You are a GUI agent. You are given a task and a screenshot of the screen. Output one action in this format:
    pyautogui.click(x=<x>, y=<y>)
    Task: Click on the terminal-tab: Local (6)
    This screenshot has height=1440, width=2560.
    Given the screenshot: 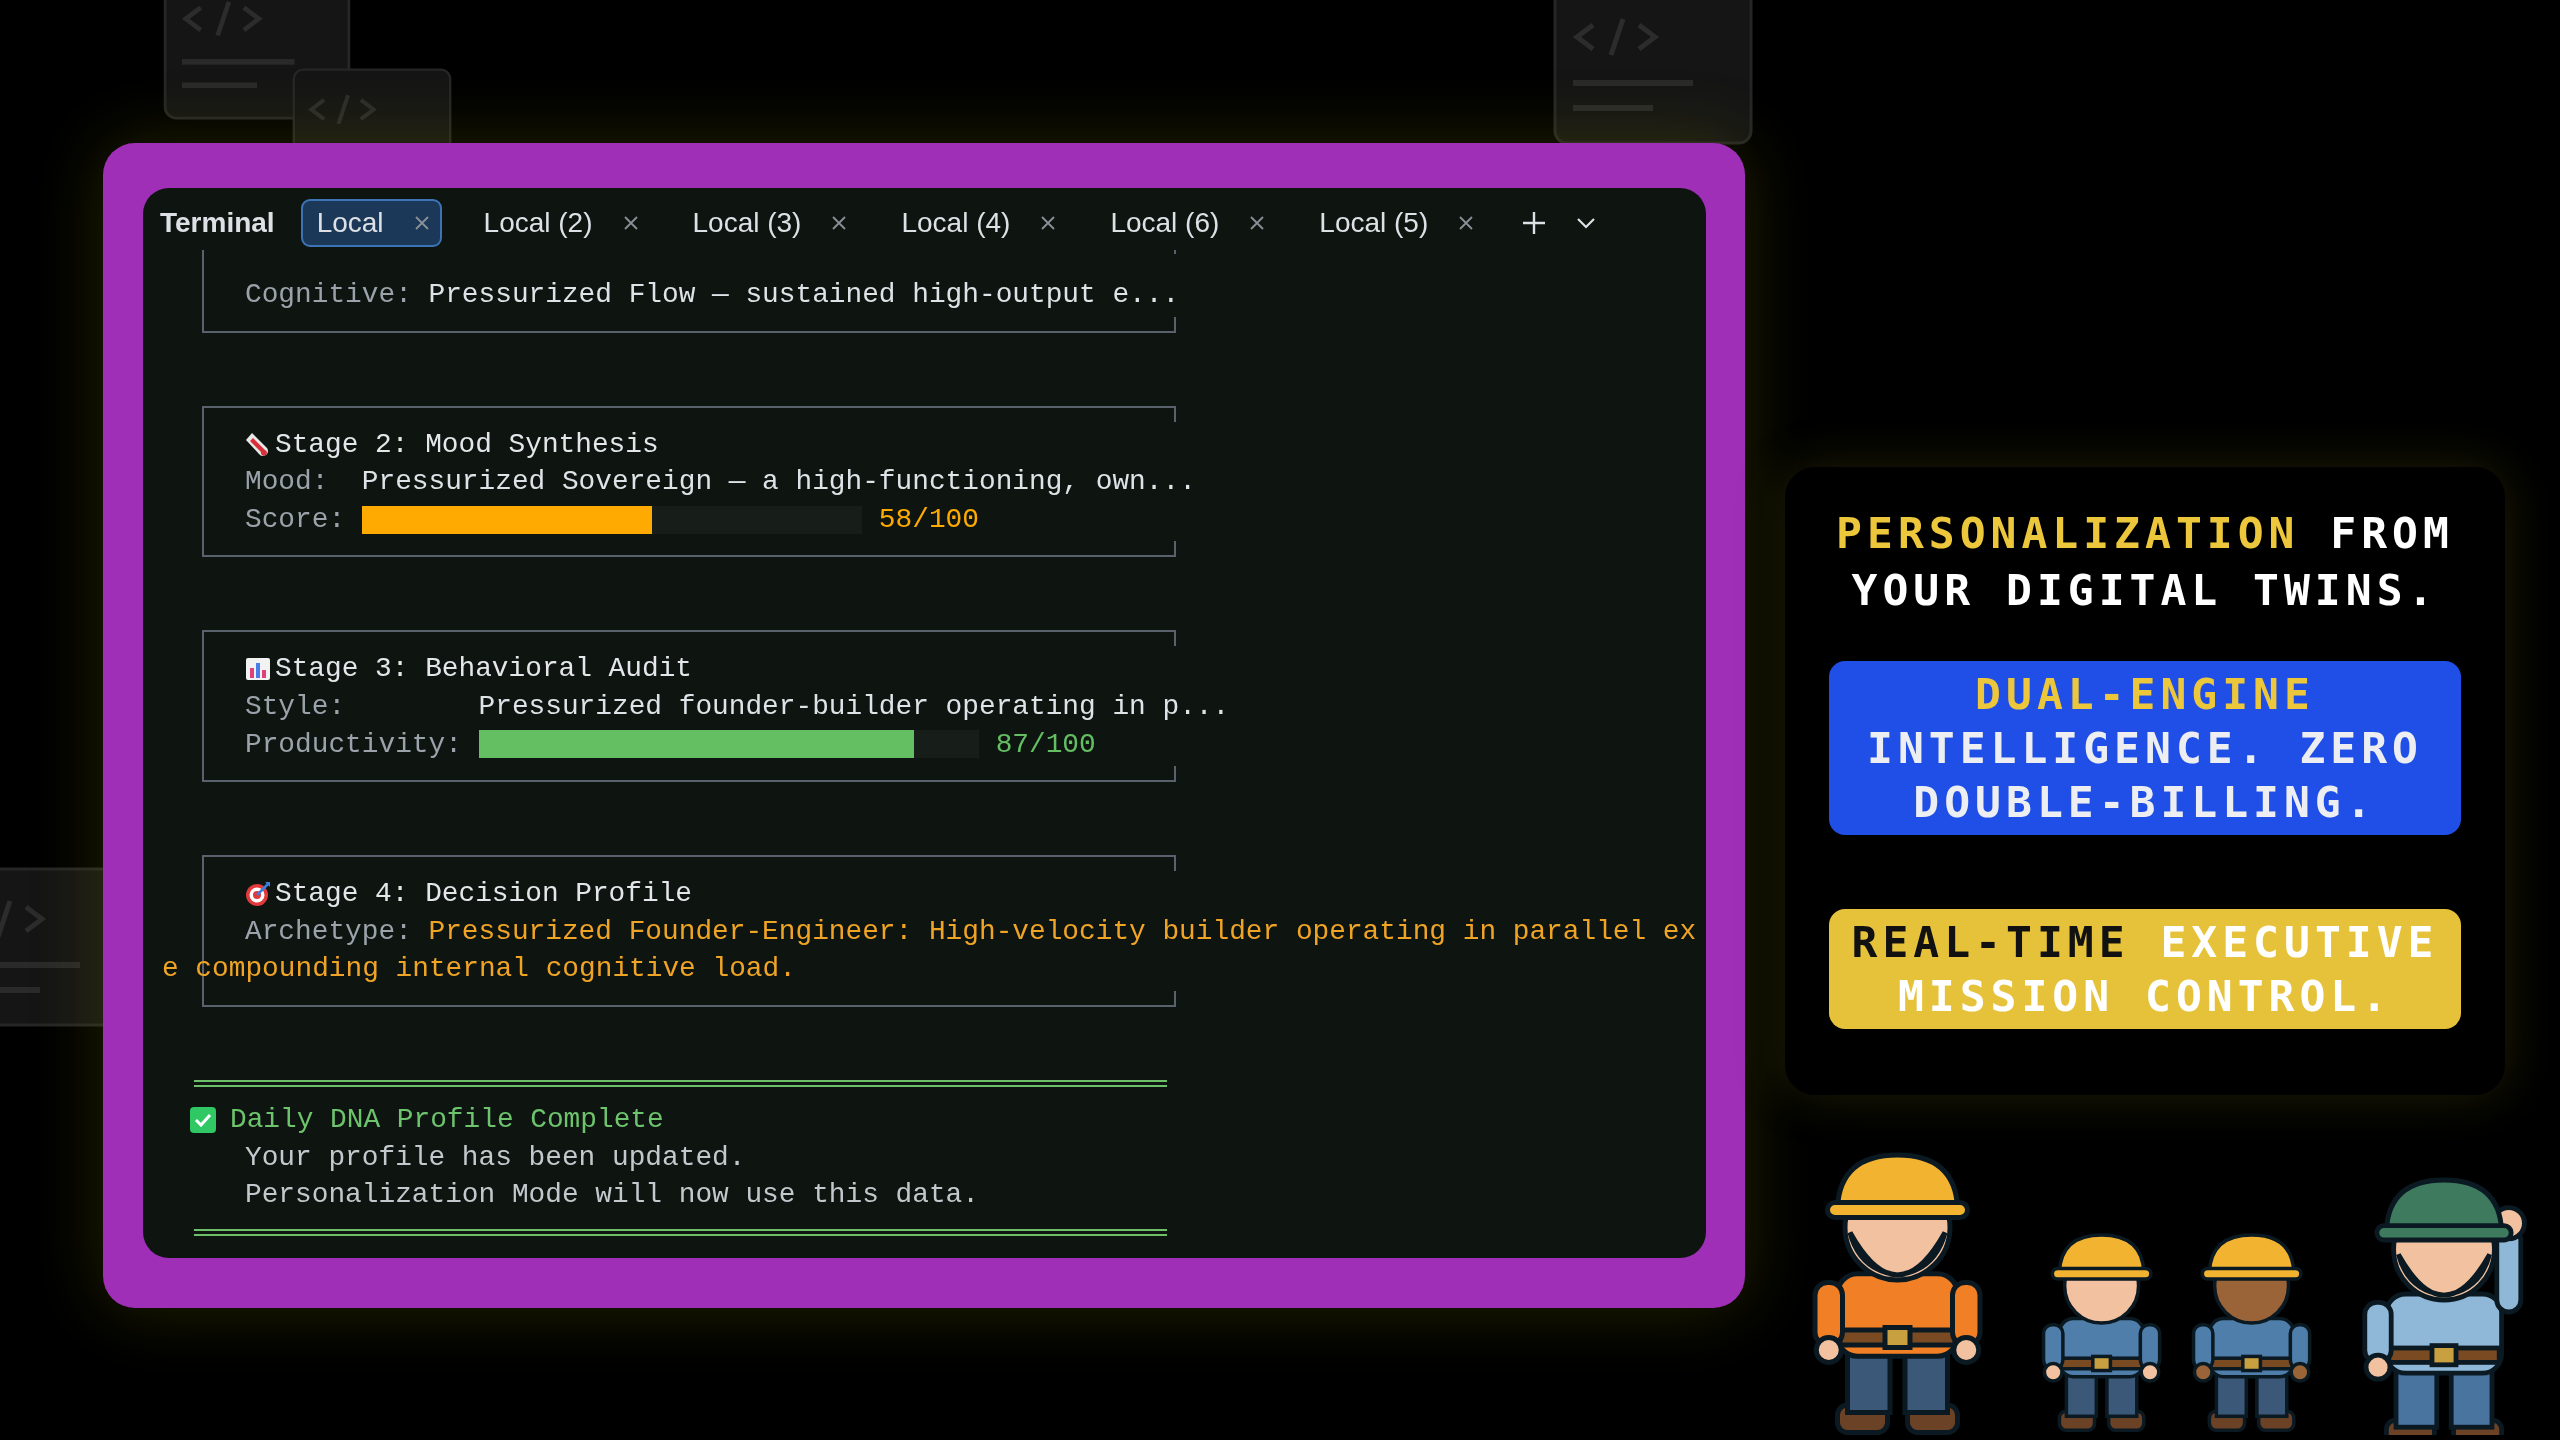 What is the action you would take?
    pyautogui.click(x=1186, y=222)
    